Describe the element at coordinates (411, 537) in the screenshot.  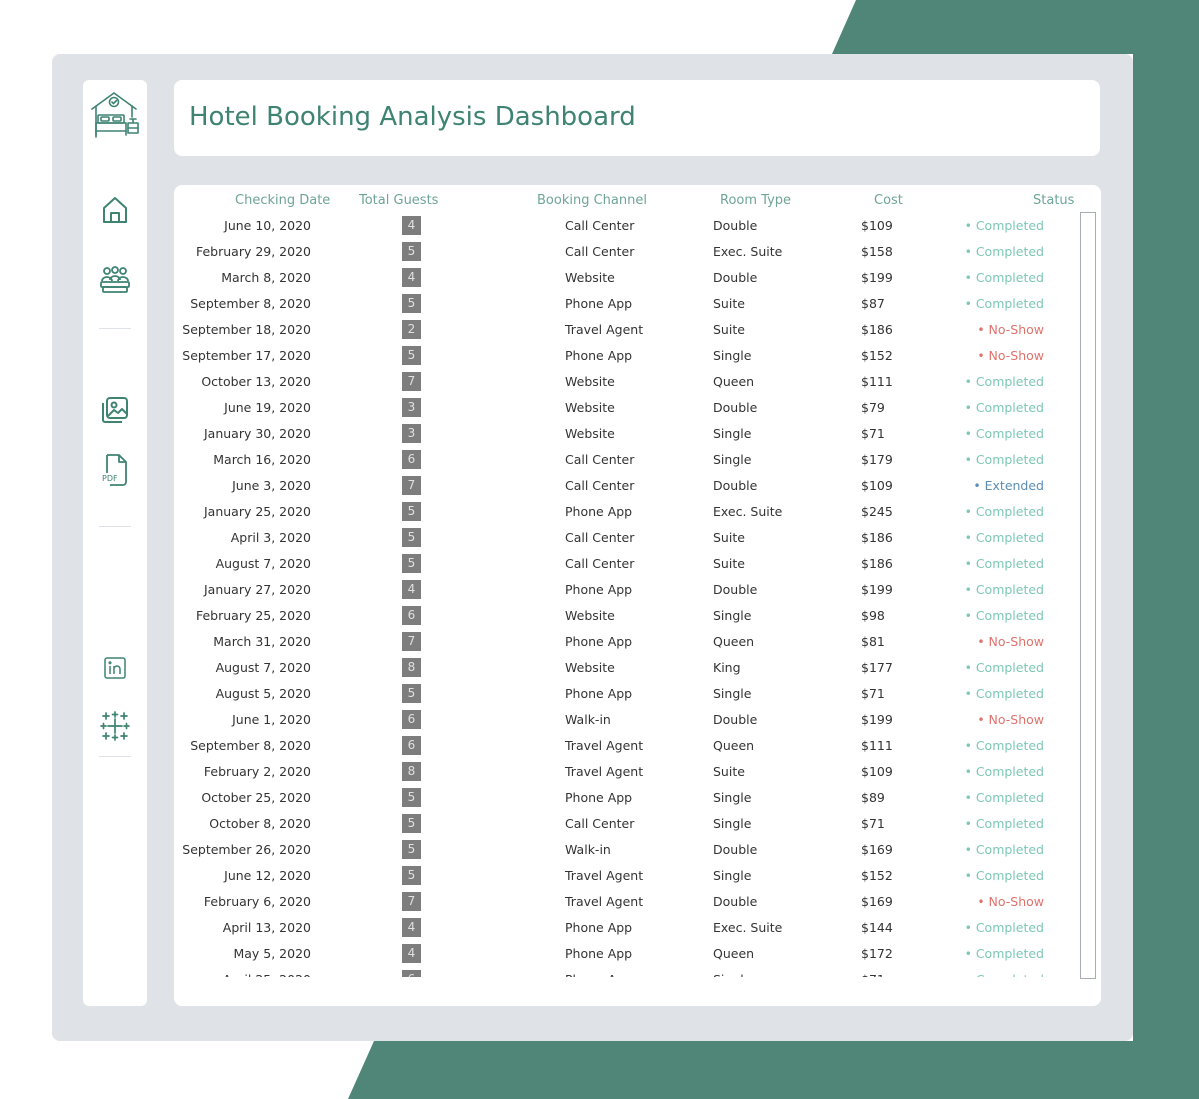
I see `guest-count-badge: 5` at that location.